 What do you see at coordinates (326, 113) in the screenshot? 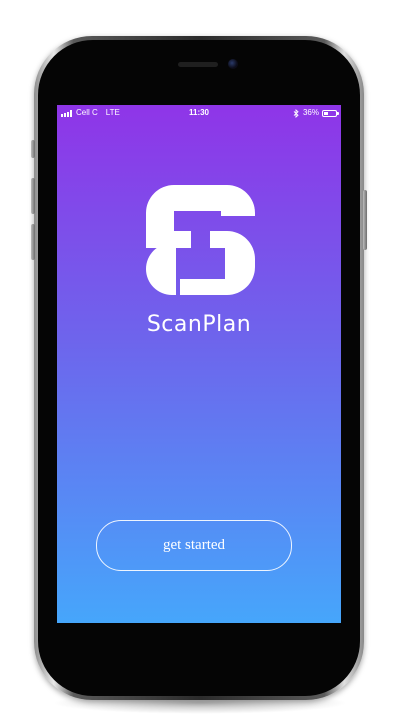
I see `battery-level-fill` at bounding box center [326, 113].